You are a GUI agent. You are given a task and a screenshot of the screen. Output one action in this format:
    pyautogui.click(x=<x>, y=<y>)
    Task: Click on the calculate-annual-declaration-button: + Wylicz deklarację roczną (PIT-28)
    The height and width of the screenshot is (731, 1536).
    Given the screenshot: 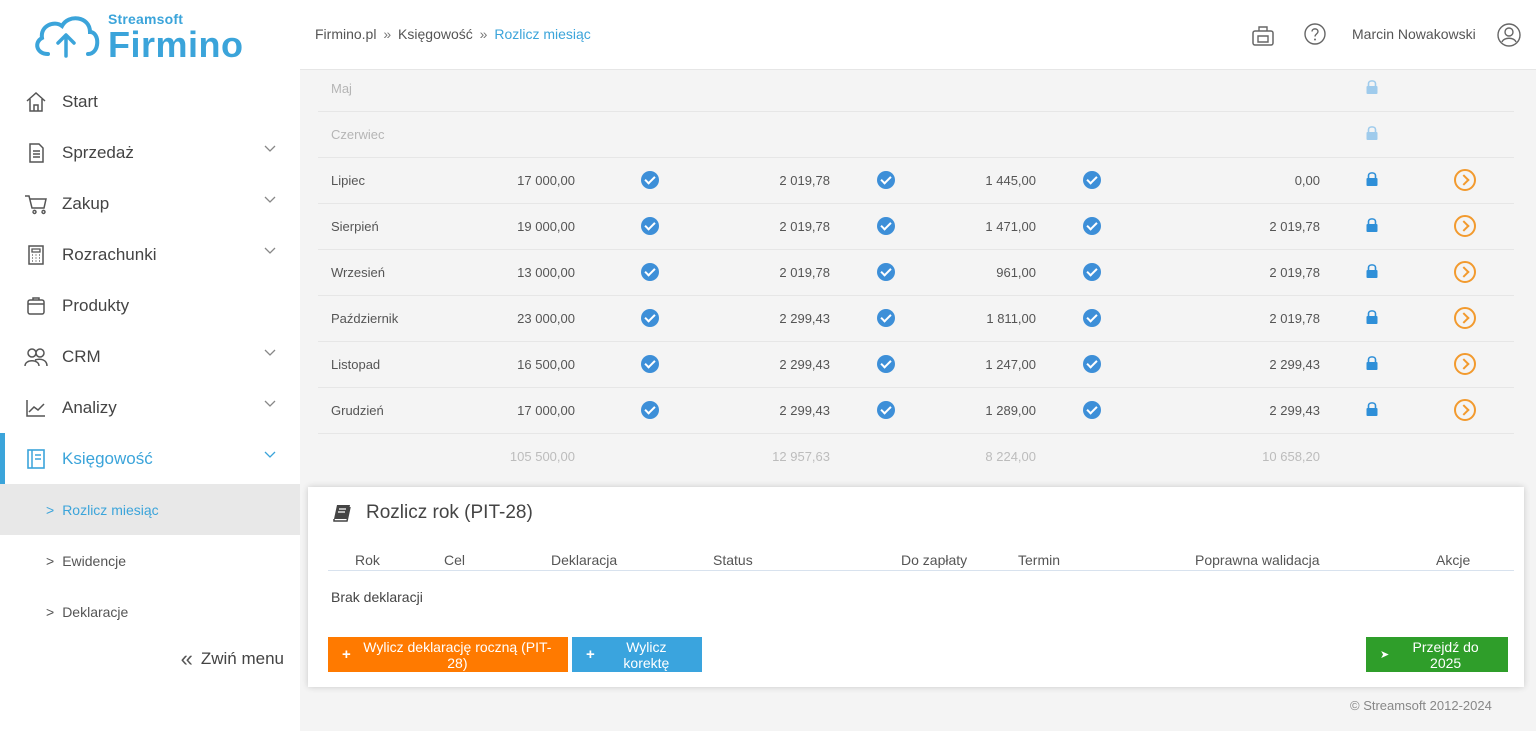 What is the action you would take?
    pyautogui.click(x=448, y=654)
    